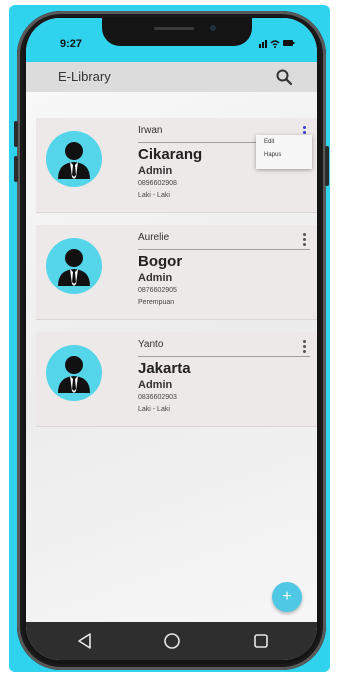  Describe the element at coordinates (85, 641) in the screenshot. I see `back-triangle-icon` at that location.